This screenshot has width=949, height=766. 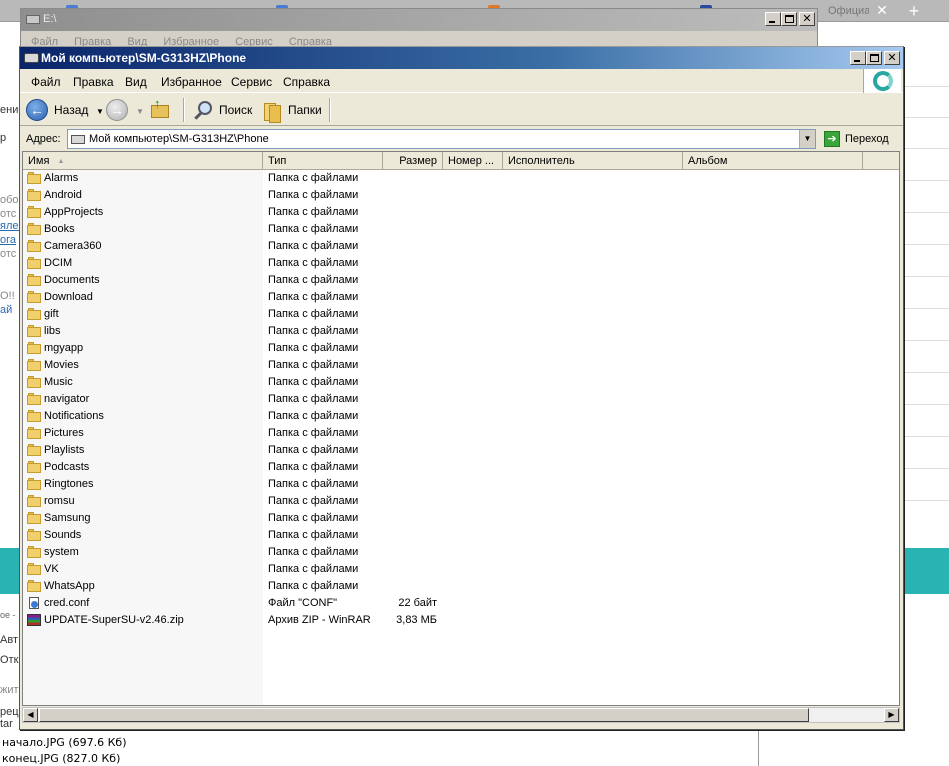 What do you see at coordinates (59, 229) in the screenshot?
I see `file-name: Books` at bounding box center [59, 229].